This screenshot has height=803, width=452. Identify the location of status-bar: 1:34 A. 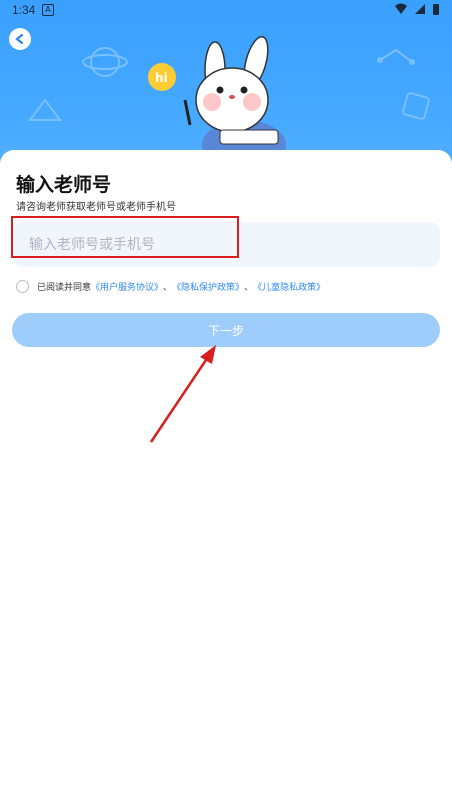
(226, 10).